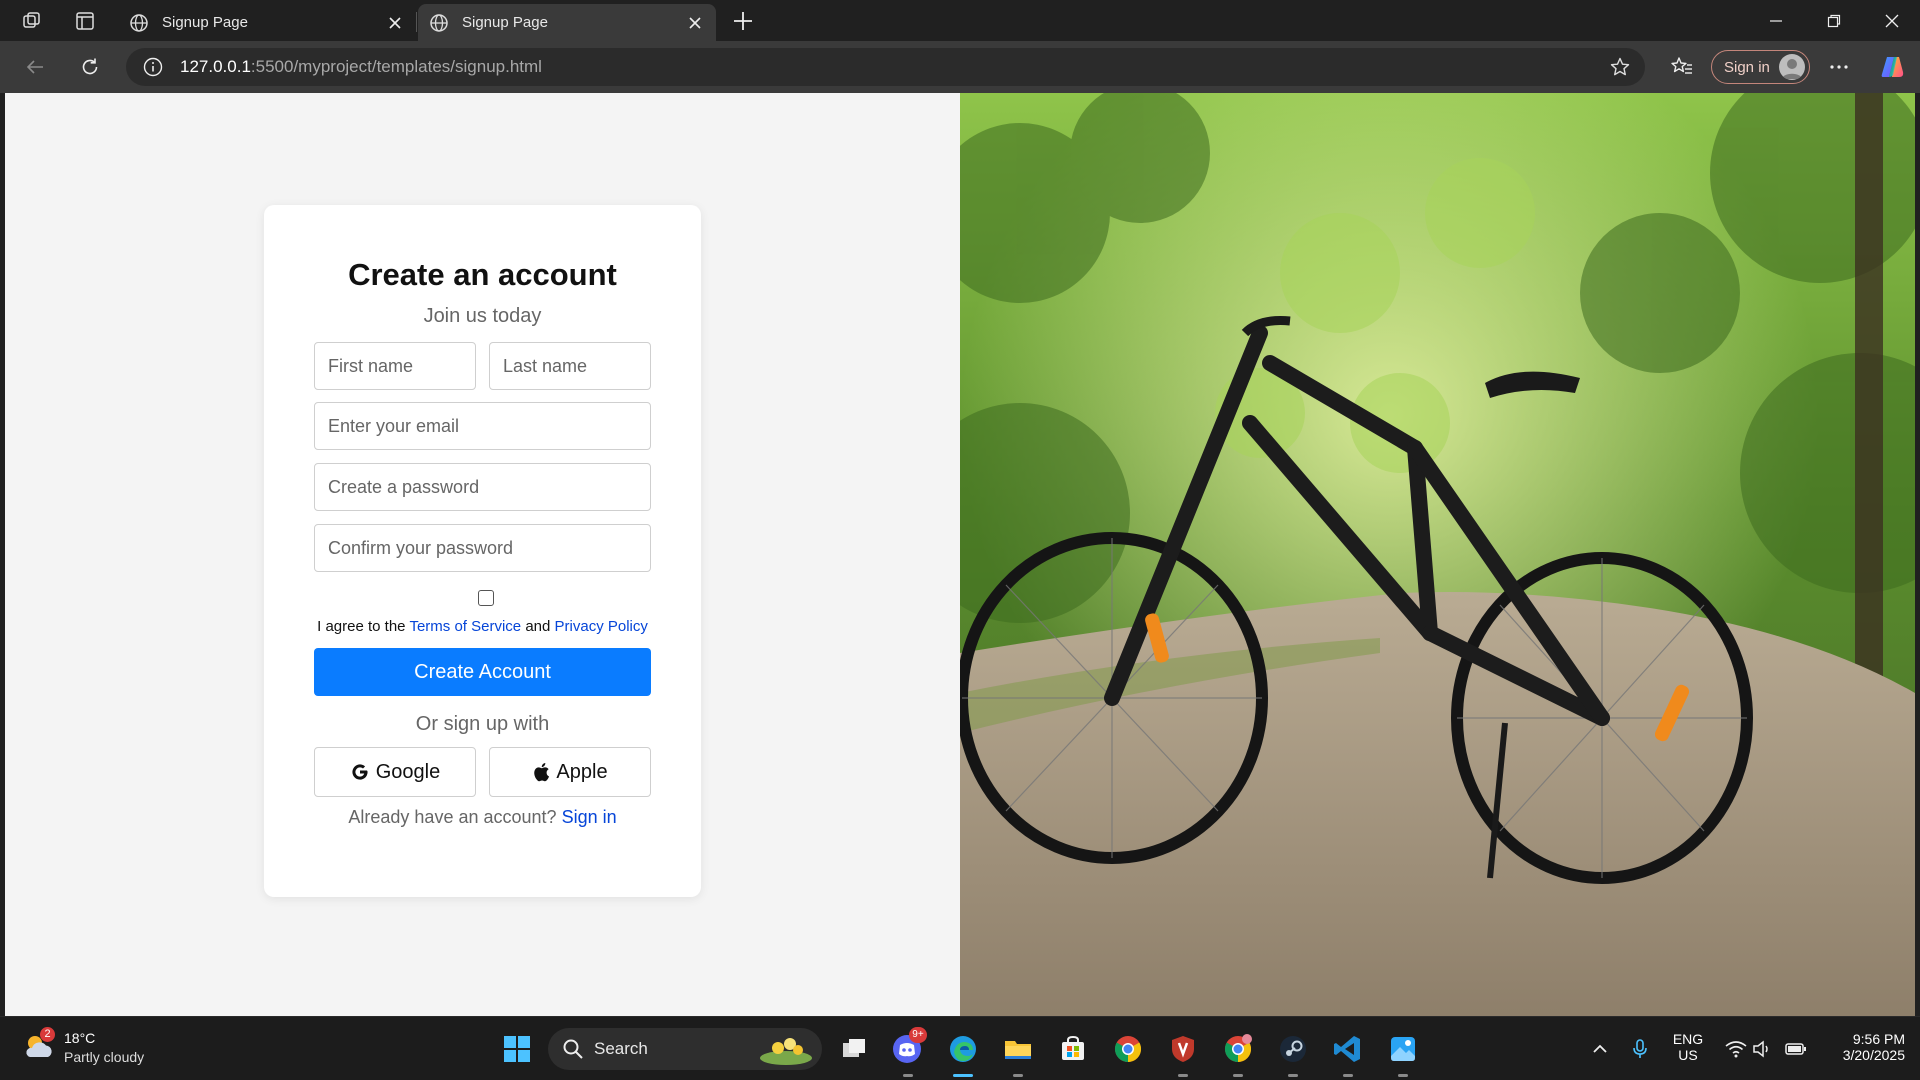  I want to click on restore-icon, so click(1834, 20).